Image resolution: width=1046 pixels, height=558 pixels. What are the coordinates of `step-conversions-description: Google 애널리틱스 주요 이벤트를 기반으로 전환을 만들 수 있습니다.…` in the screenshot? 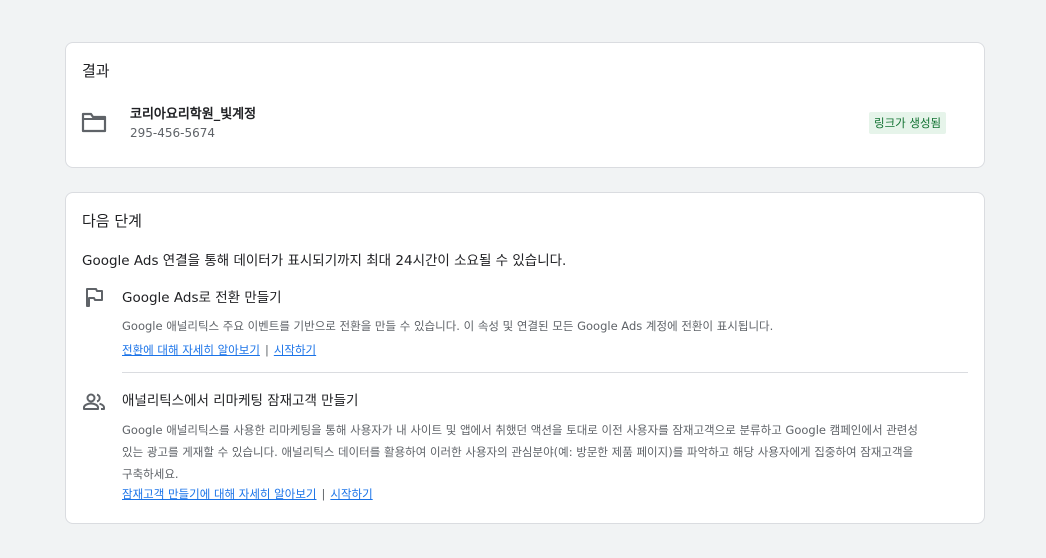 It's located at (448, 326).